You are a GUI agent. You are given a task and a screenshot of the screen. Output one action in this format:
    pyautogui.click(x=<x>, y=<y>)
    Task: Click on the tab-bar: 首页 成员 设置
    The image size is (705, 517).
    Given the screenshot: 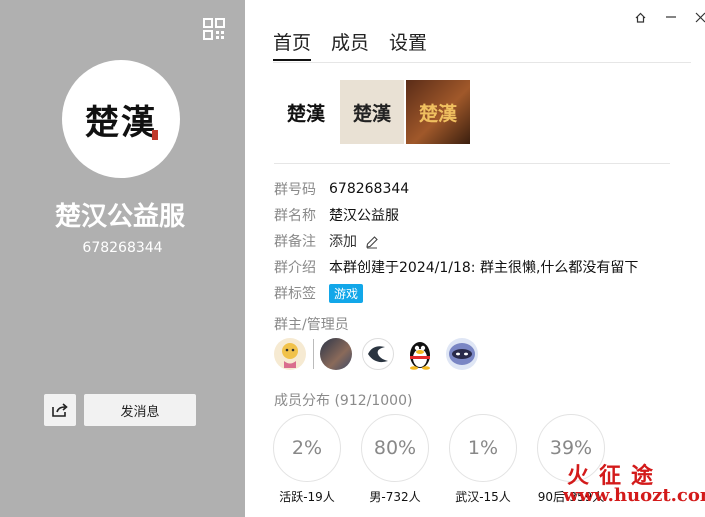 What is the action you would take?
    pyautogui.click(x=350, y=44)
    